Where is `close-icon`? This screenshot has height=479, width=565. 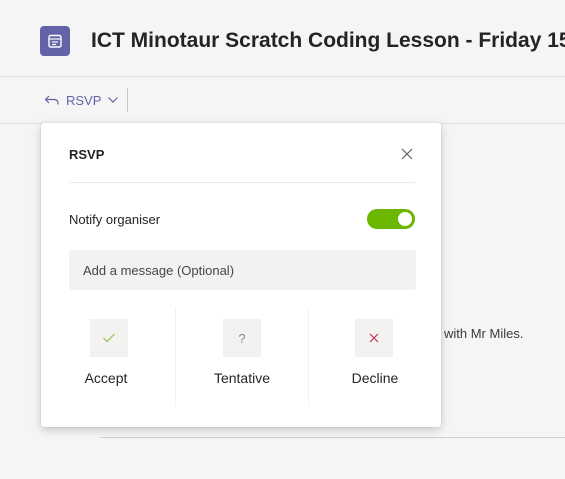 close-icon is located at coordinates (407, 156).